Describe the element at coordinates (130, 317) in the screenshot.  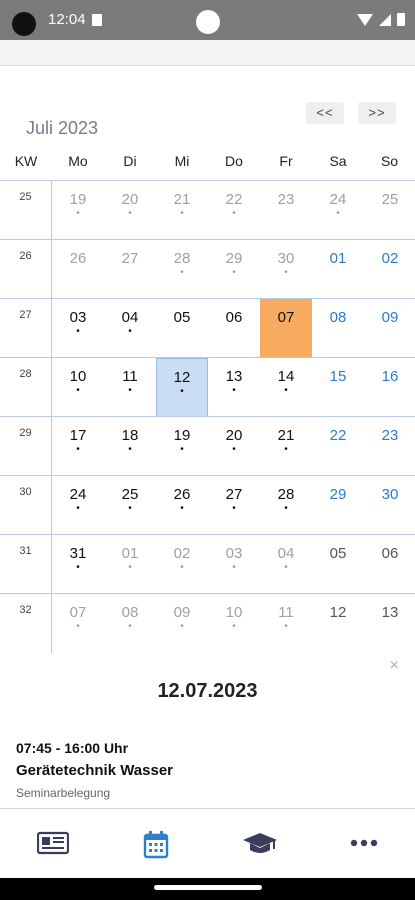
I see `day-number: 04` at that location.